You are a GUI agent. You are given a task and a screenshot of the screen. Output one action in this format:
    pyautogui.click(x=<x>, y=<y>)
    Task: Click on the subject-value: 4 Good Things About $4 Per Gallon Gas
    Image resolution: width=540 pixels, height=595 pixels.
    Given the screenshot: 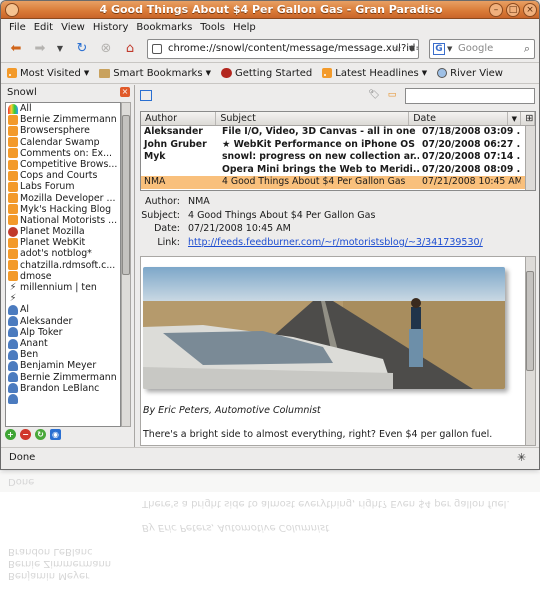 What is the action you would take?
    pyautogui.click(x=282, y=215)
    